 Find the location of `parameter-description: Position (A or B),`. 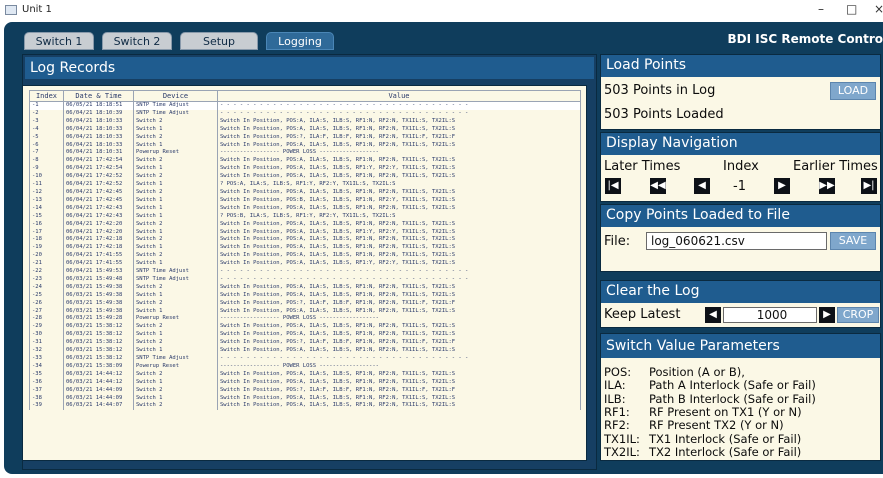

parameter-description: Position (A or B), is located at coordinates (697, 372).